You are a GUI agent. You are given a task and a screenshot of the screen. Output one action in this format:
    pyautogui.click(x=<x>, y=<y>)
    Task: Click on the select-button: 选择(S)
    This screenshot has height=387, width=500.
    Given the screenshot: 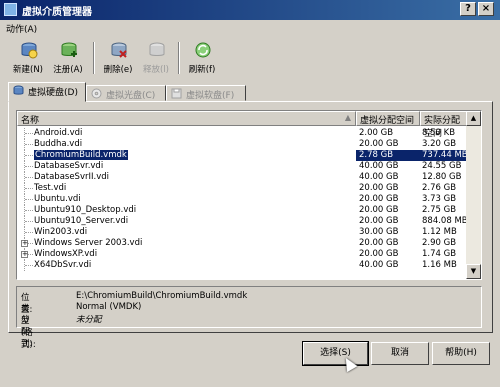 What is the action you would take?
    pyautogui.click(x=335, y=353)
    